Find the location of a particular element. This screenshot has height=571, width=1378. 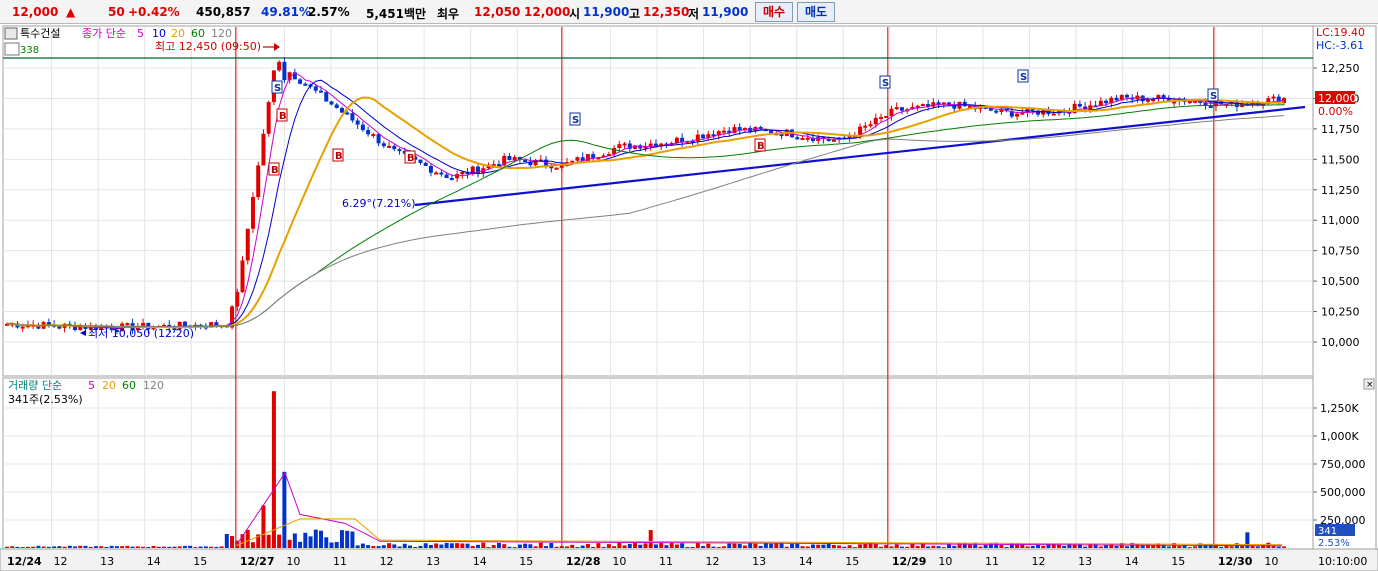

current-price-pct: 0.00% is located at coordinates (1335, 111).